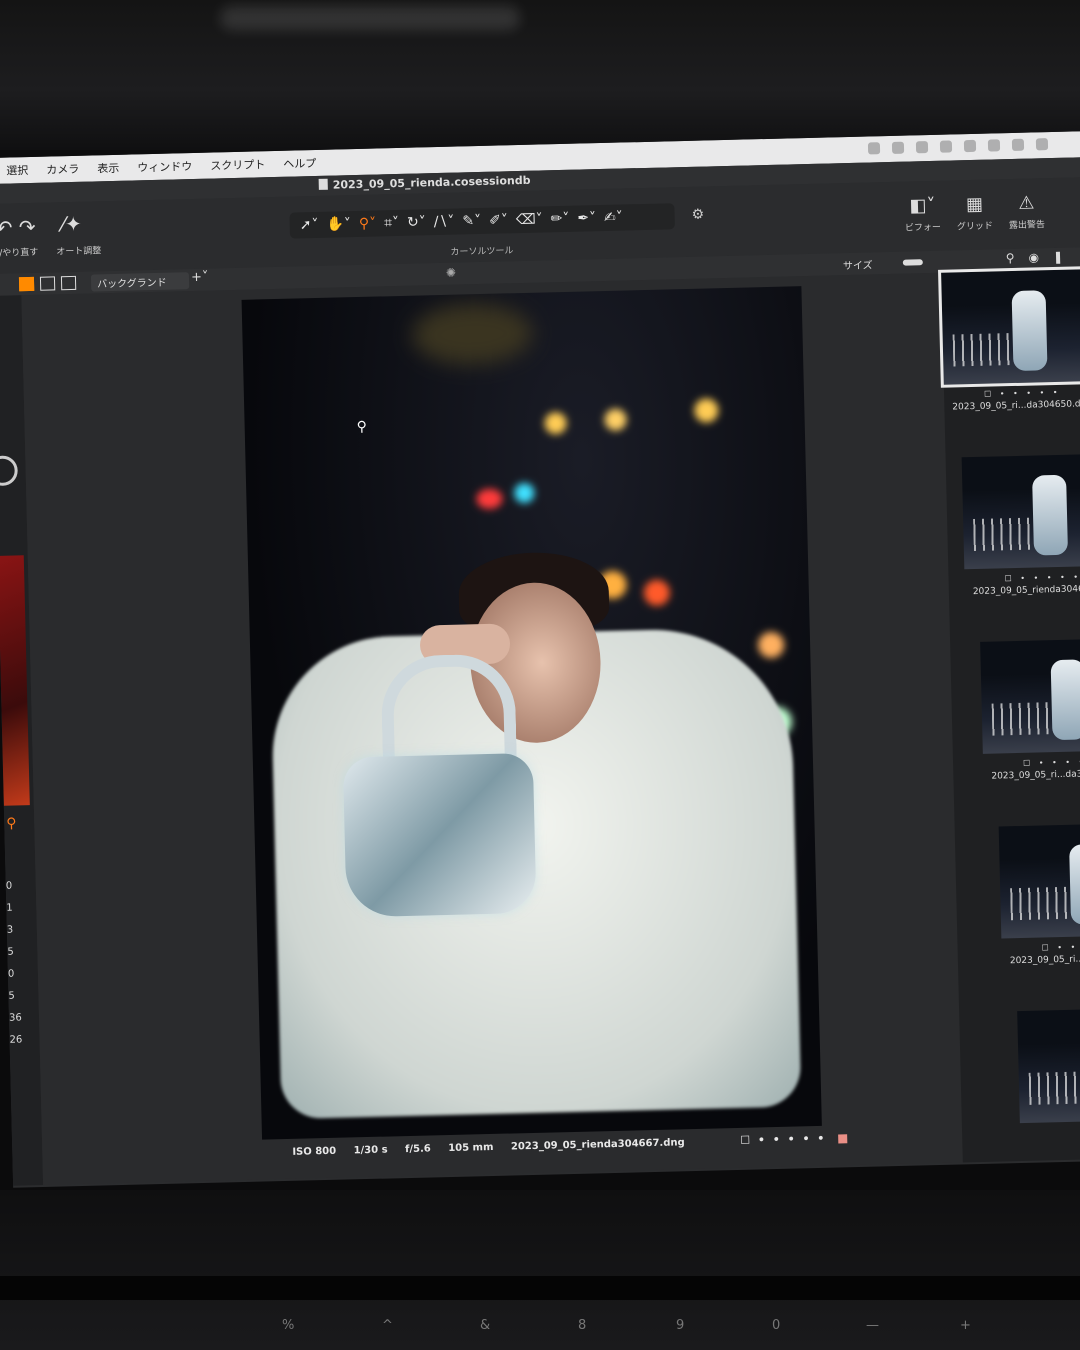  I want to click on auto-adjust-button: ⁄✦, so click(71, 224).